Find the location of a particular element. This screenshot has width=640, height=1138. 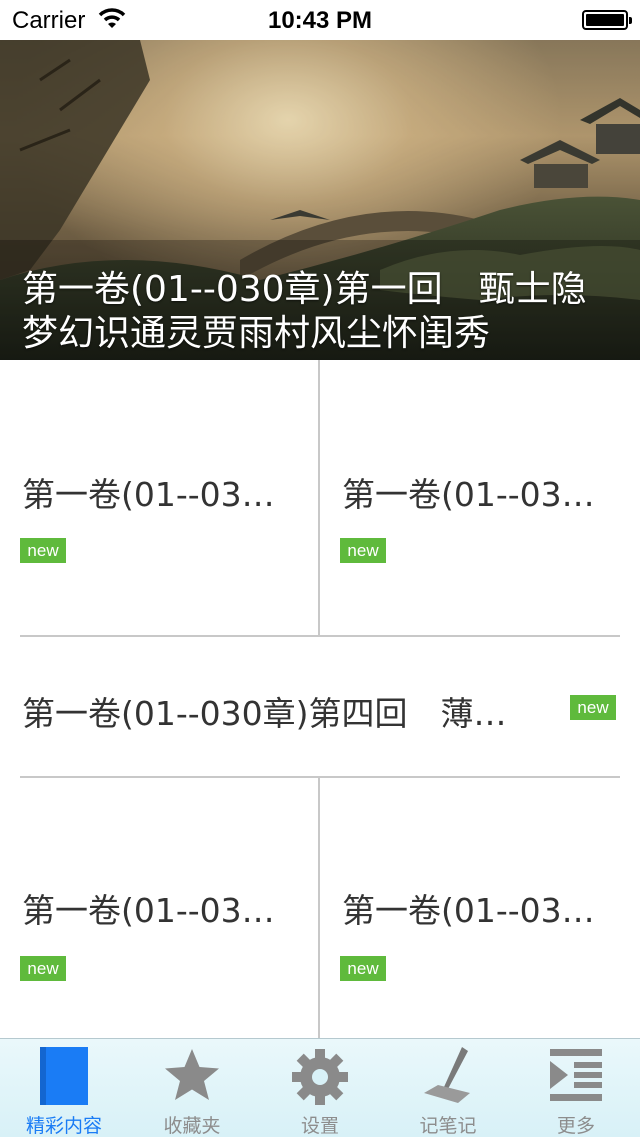

list-icon is located at coordinates (576, 1075).